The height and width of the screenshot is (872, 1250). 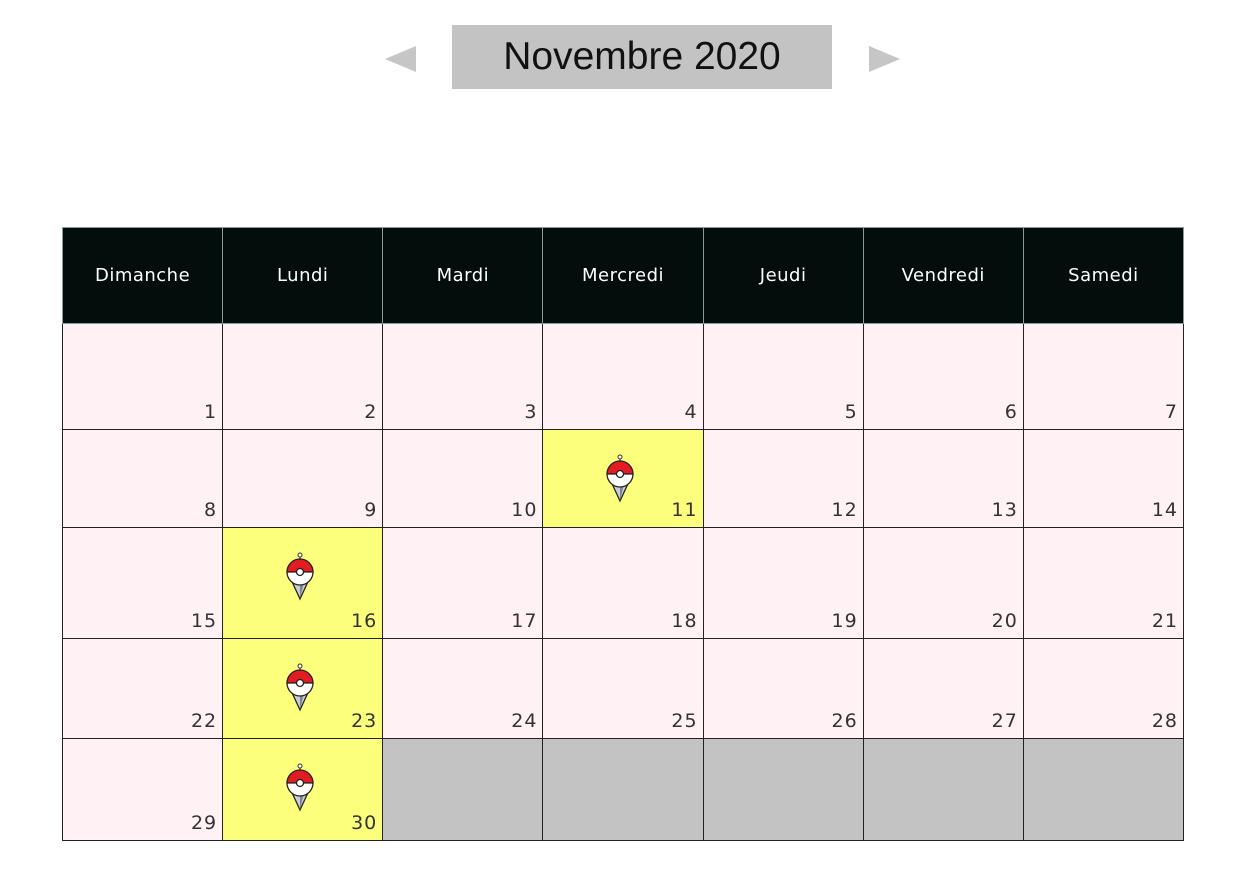 I want to click on calendar-week-row: 8 9 10 11 12 13 14, so click(x=623, y=478).